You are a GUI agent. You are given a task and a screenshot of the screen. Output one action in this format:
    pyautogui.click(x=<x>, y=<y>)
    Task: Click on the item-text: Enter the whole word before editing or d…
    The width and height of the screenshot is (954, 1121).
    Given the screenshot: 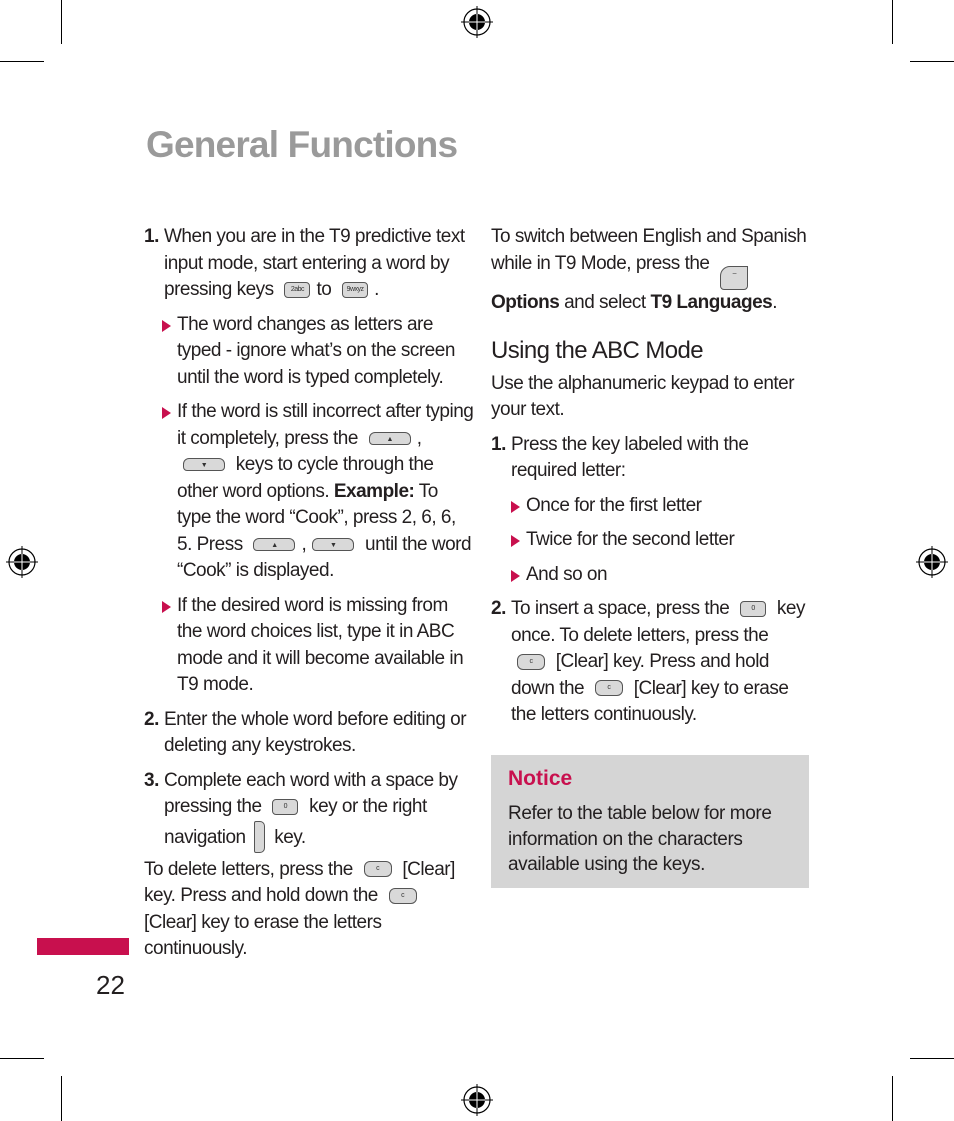 What is the action you would take?
    pyautogui.click(x=315, y=732)
    